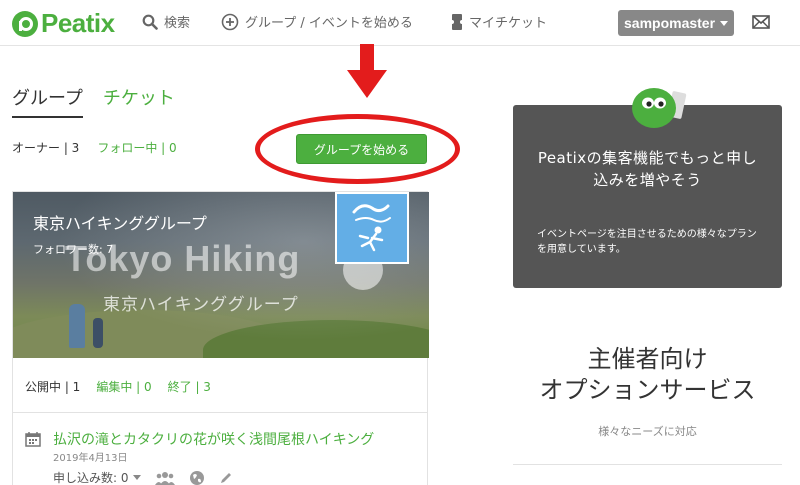 The height and width of the screenshot is (485, 800). Describe the element at coordinates (647, 359) in the screenshot. I see `service-title-line1: 主催者向け` at that location.